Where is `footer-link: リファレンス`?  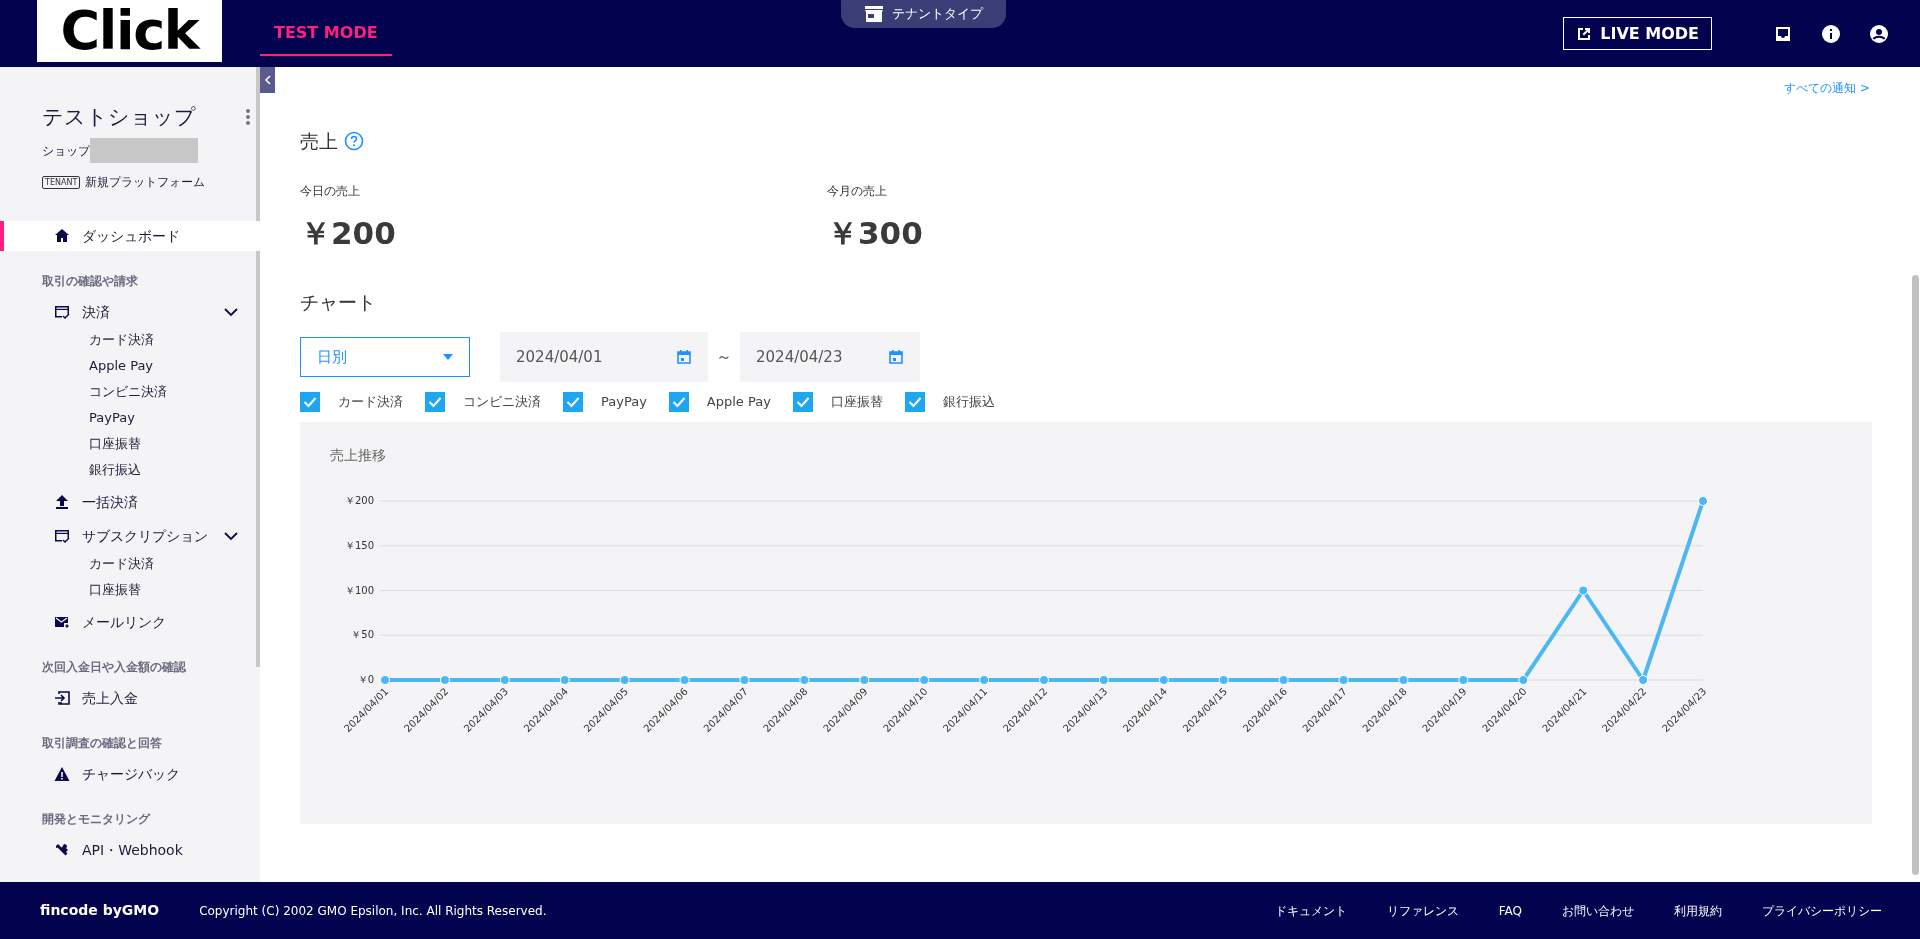 footer-link: リファレンス is located at coordinates (1422, 910).